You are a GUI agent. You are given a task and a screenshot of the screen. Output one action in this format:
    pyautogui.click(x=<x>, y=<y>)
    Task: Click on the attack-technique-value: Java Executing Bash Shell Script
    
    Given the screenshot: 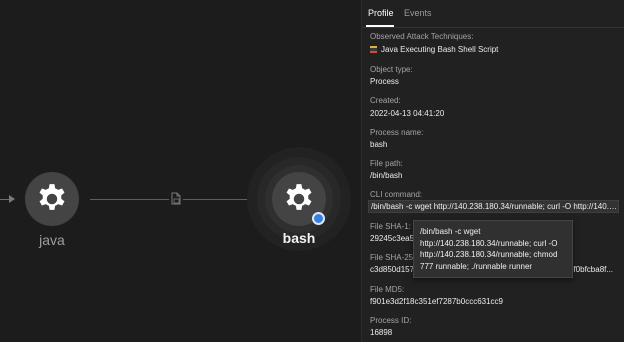 What is the action you would take?
    pyautogui.click(x=440, y=49)
    